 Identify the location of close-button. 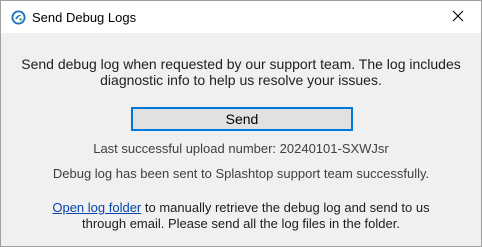
(458, 17).